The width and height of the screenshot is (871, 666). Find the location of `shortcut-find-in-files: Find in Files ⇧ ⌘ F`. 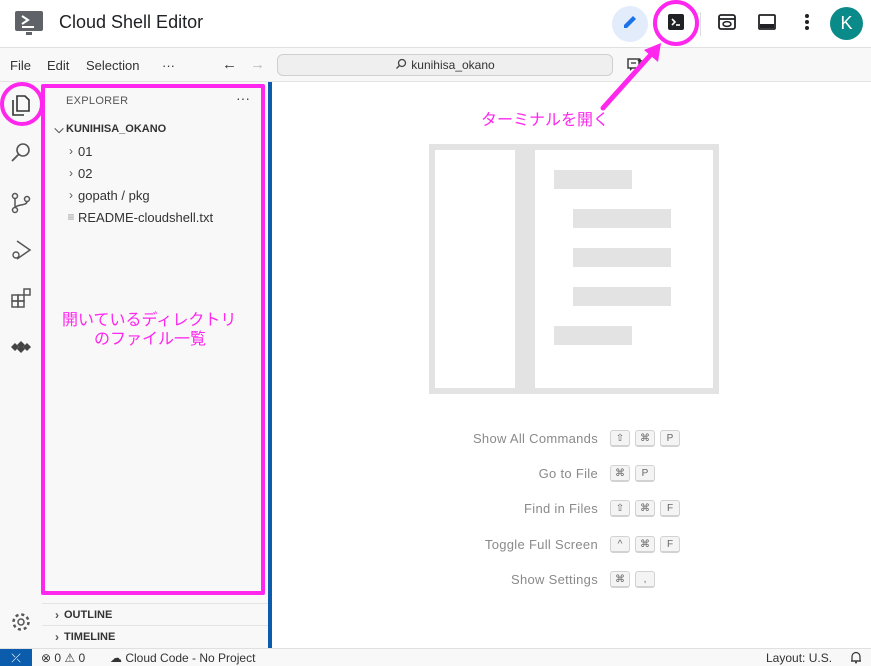

shortcut-find-in-files: Find in Files ⇧ ⌘ F is located at coordinates (571, 509).